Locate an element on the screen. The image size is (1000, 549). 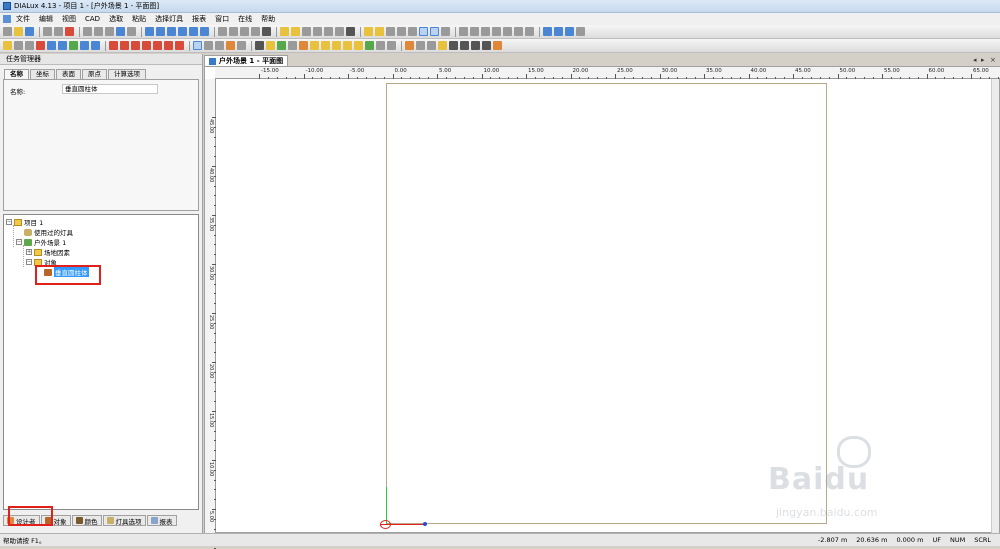
axis-handle is located at coordinates (425, 524).